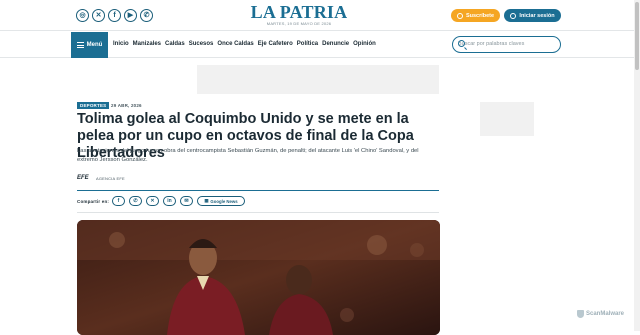 This screenshot has height=335, width=640. What do you see at coordinates (637, 165) in the screenshot?
I see `scrollbar` at bounding box center [637, 165].